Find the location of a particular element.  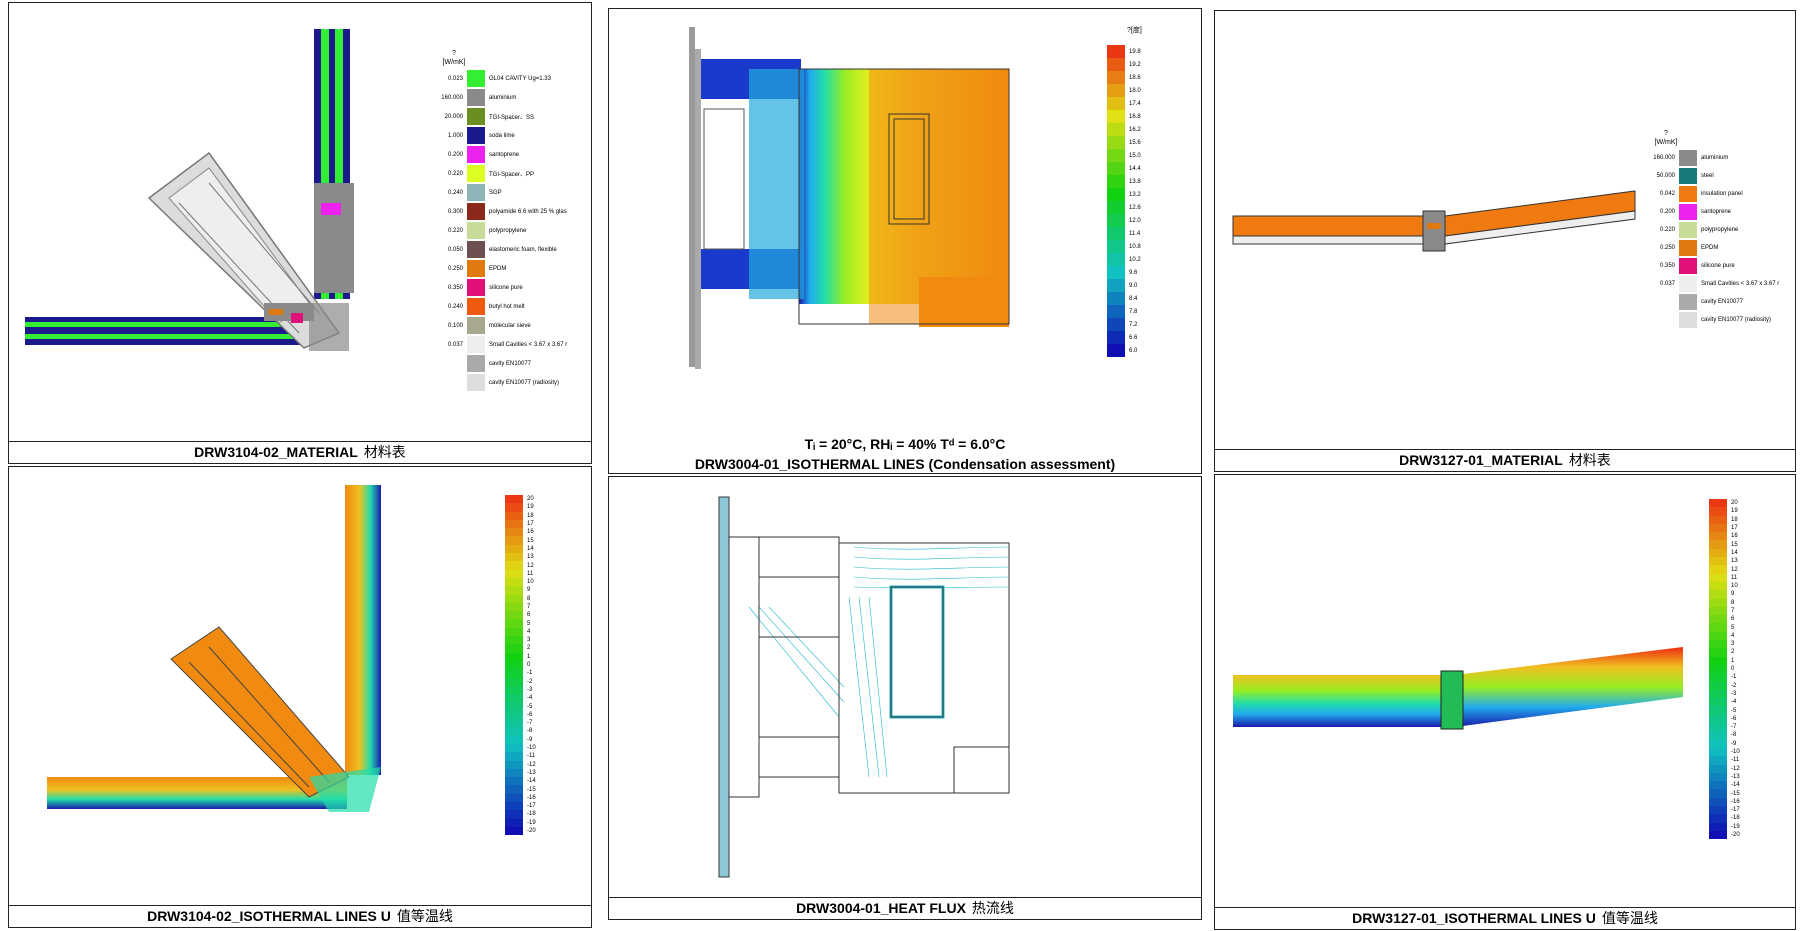

scale-label: 6 is located at coordinates (1733, 619).